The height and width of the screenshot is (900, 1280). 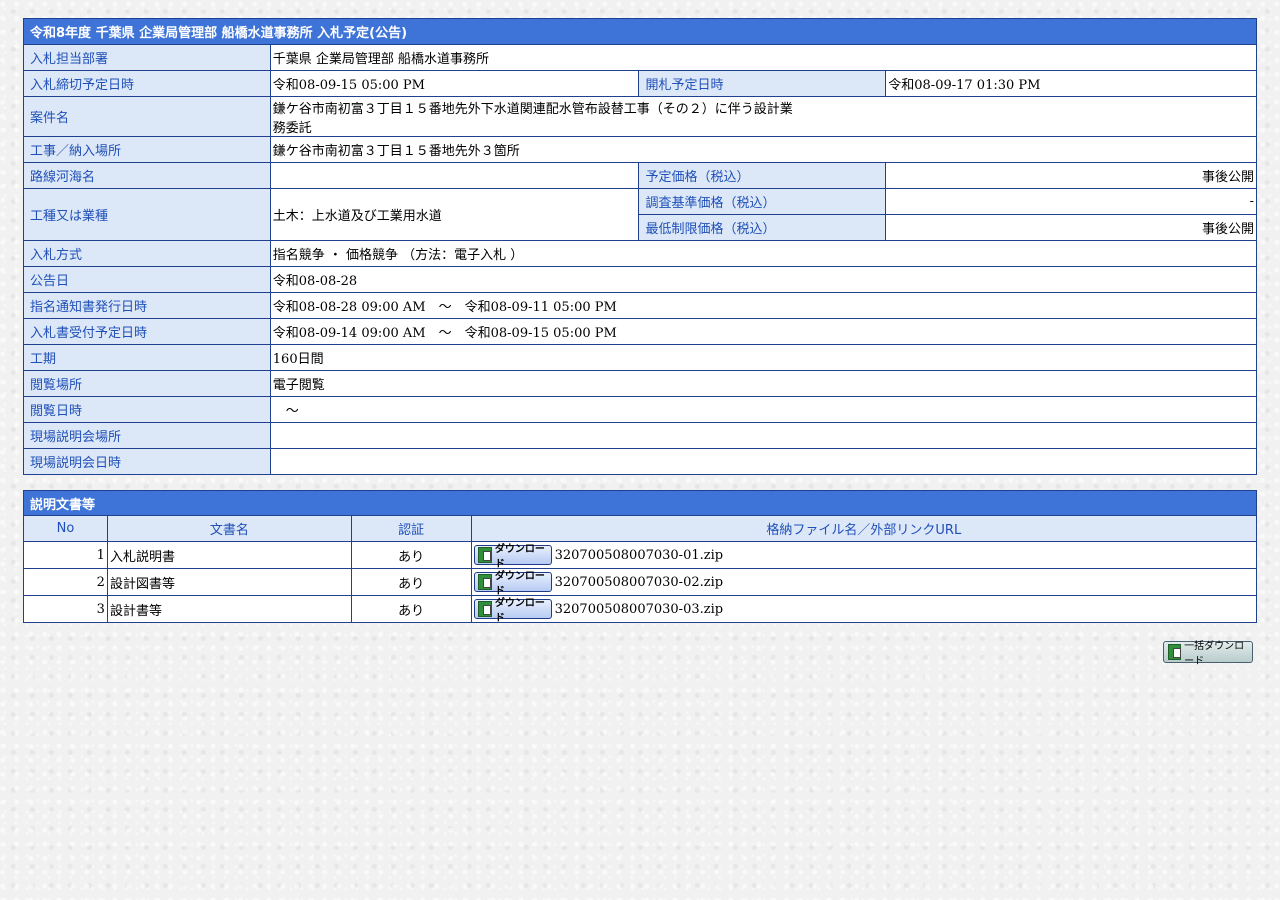 I want to click on method-value: 指名競争 ・ 価格競争 （方法：電子入札 ）, so click(x=763, y=253).